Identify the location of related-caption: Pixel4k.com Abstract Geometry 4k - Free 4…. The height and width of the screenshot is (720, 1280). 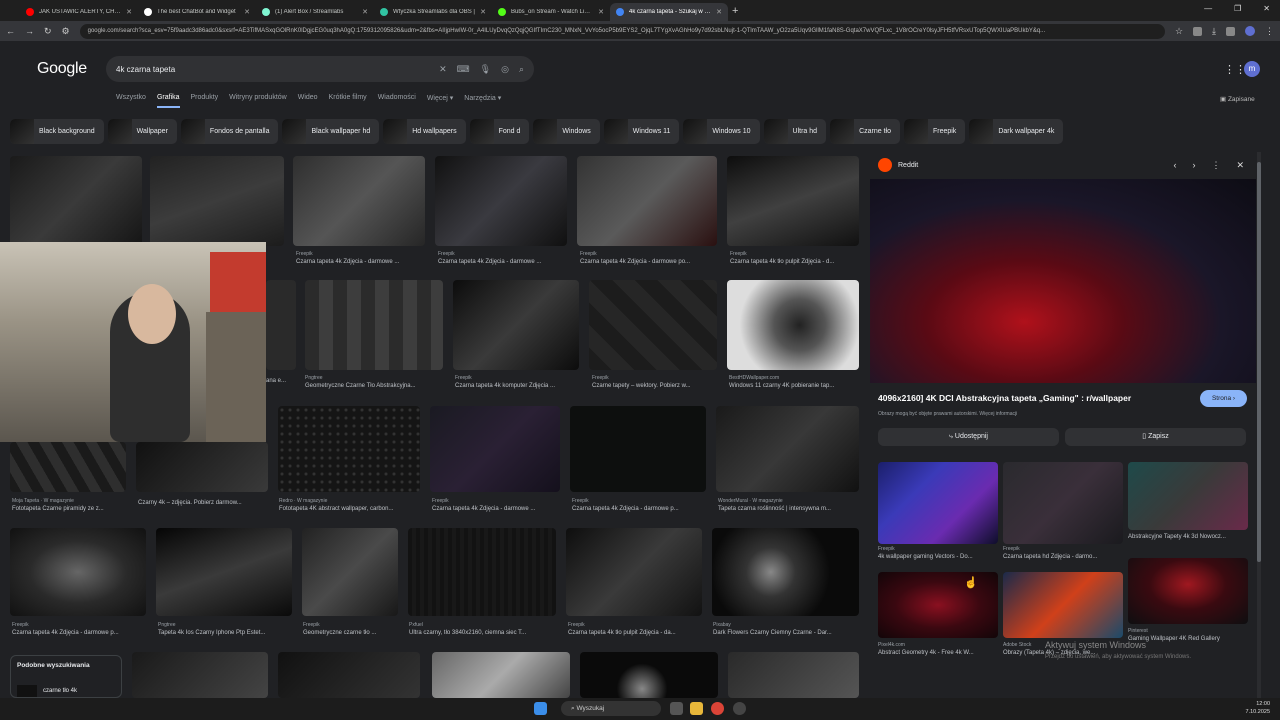
(938, 649).